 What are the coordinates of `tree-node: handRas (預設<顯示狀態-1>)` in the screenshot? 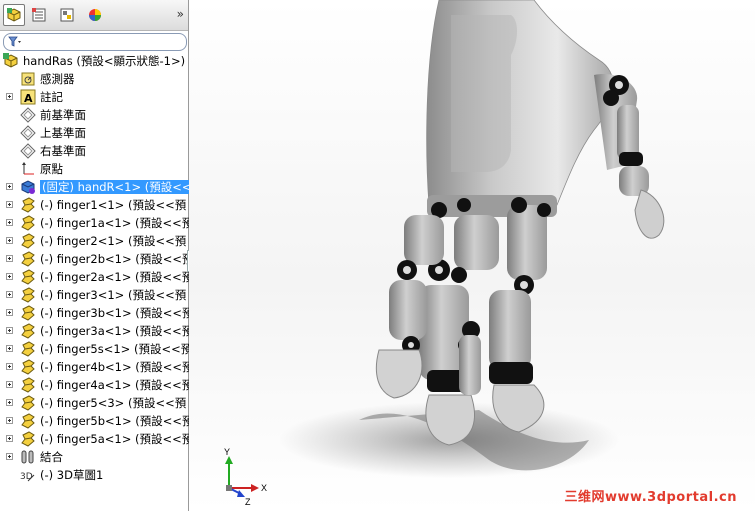 It's located at (94, 61).